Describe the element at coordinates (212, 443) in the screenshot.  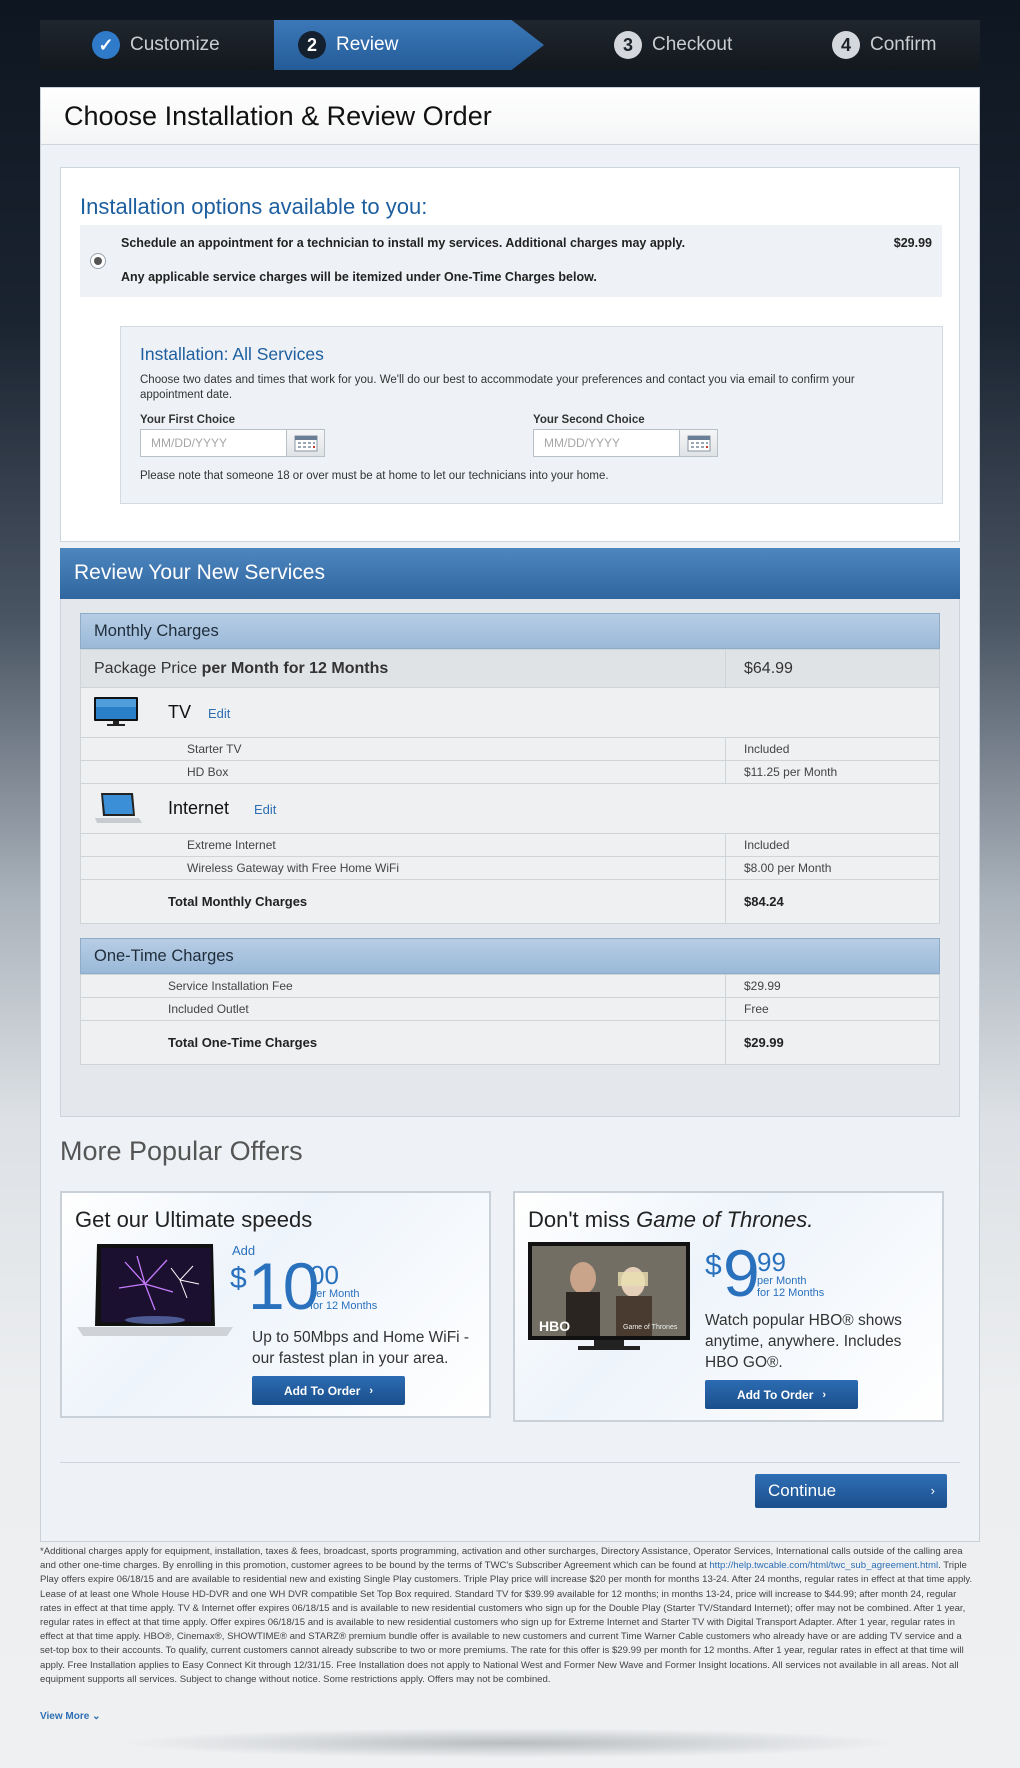
I see `first-choice-date-input` at that location.